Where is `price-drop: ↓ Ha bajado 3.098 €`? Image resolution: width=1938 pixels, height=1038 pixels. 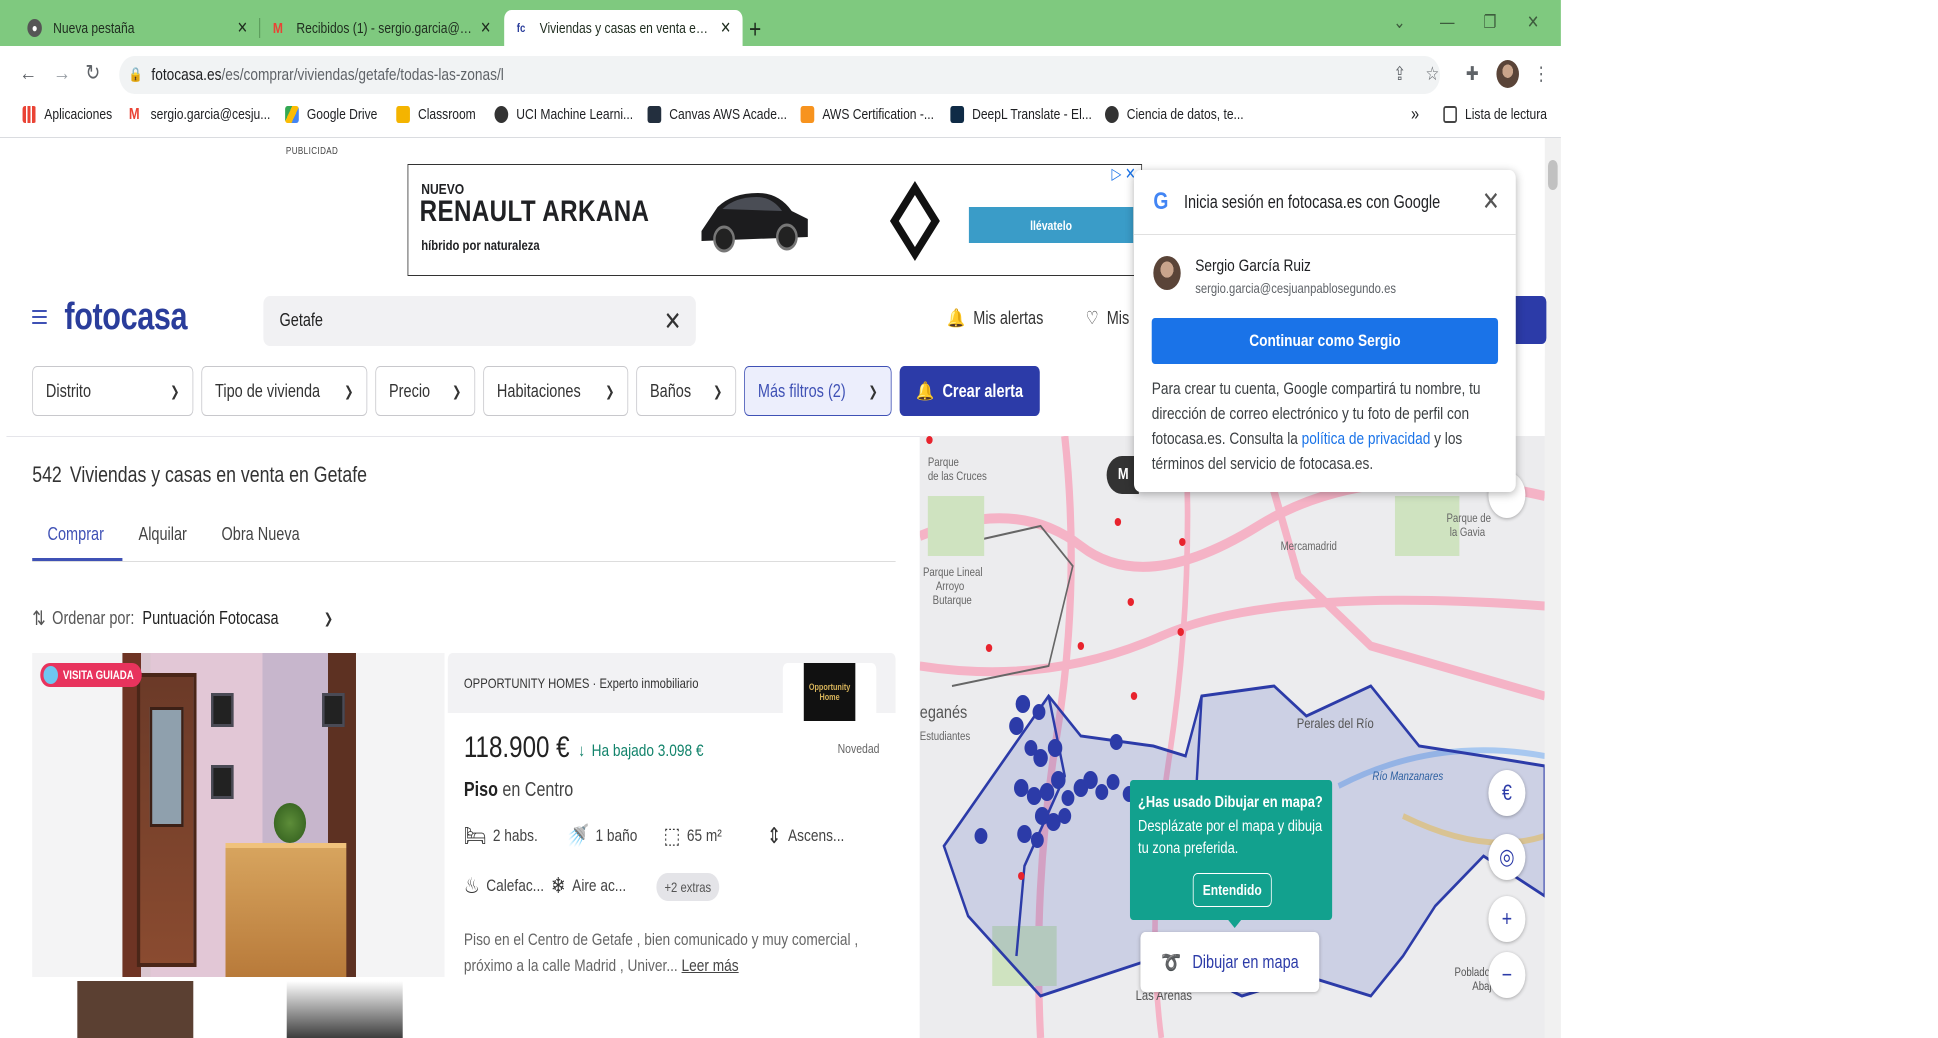 price-drop: ↓ Ha bajado 3.098 € is located at coordinates (640, 751).